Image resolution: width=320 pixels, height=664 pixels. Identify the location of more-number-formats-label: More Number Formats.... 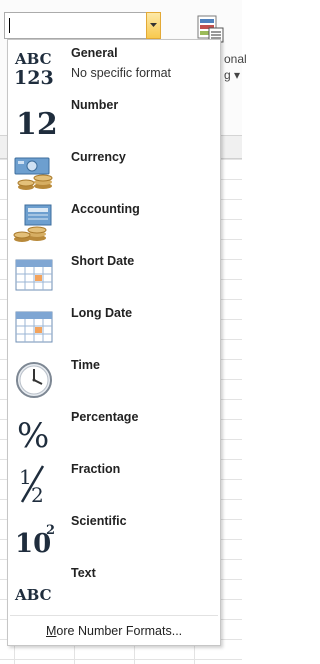
(114, 631).